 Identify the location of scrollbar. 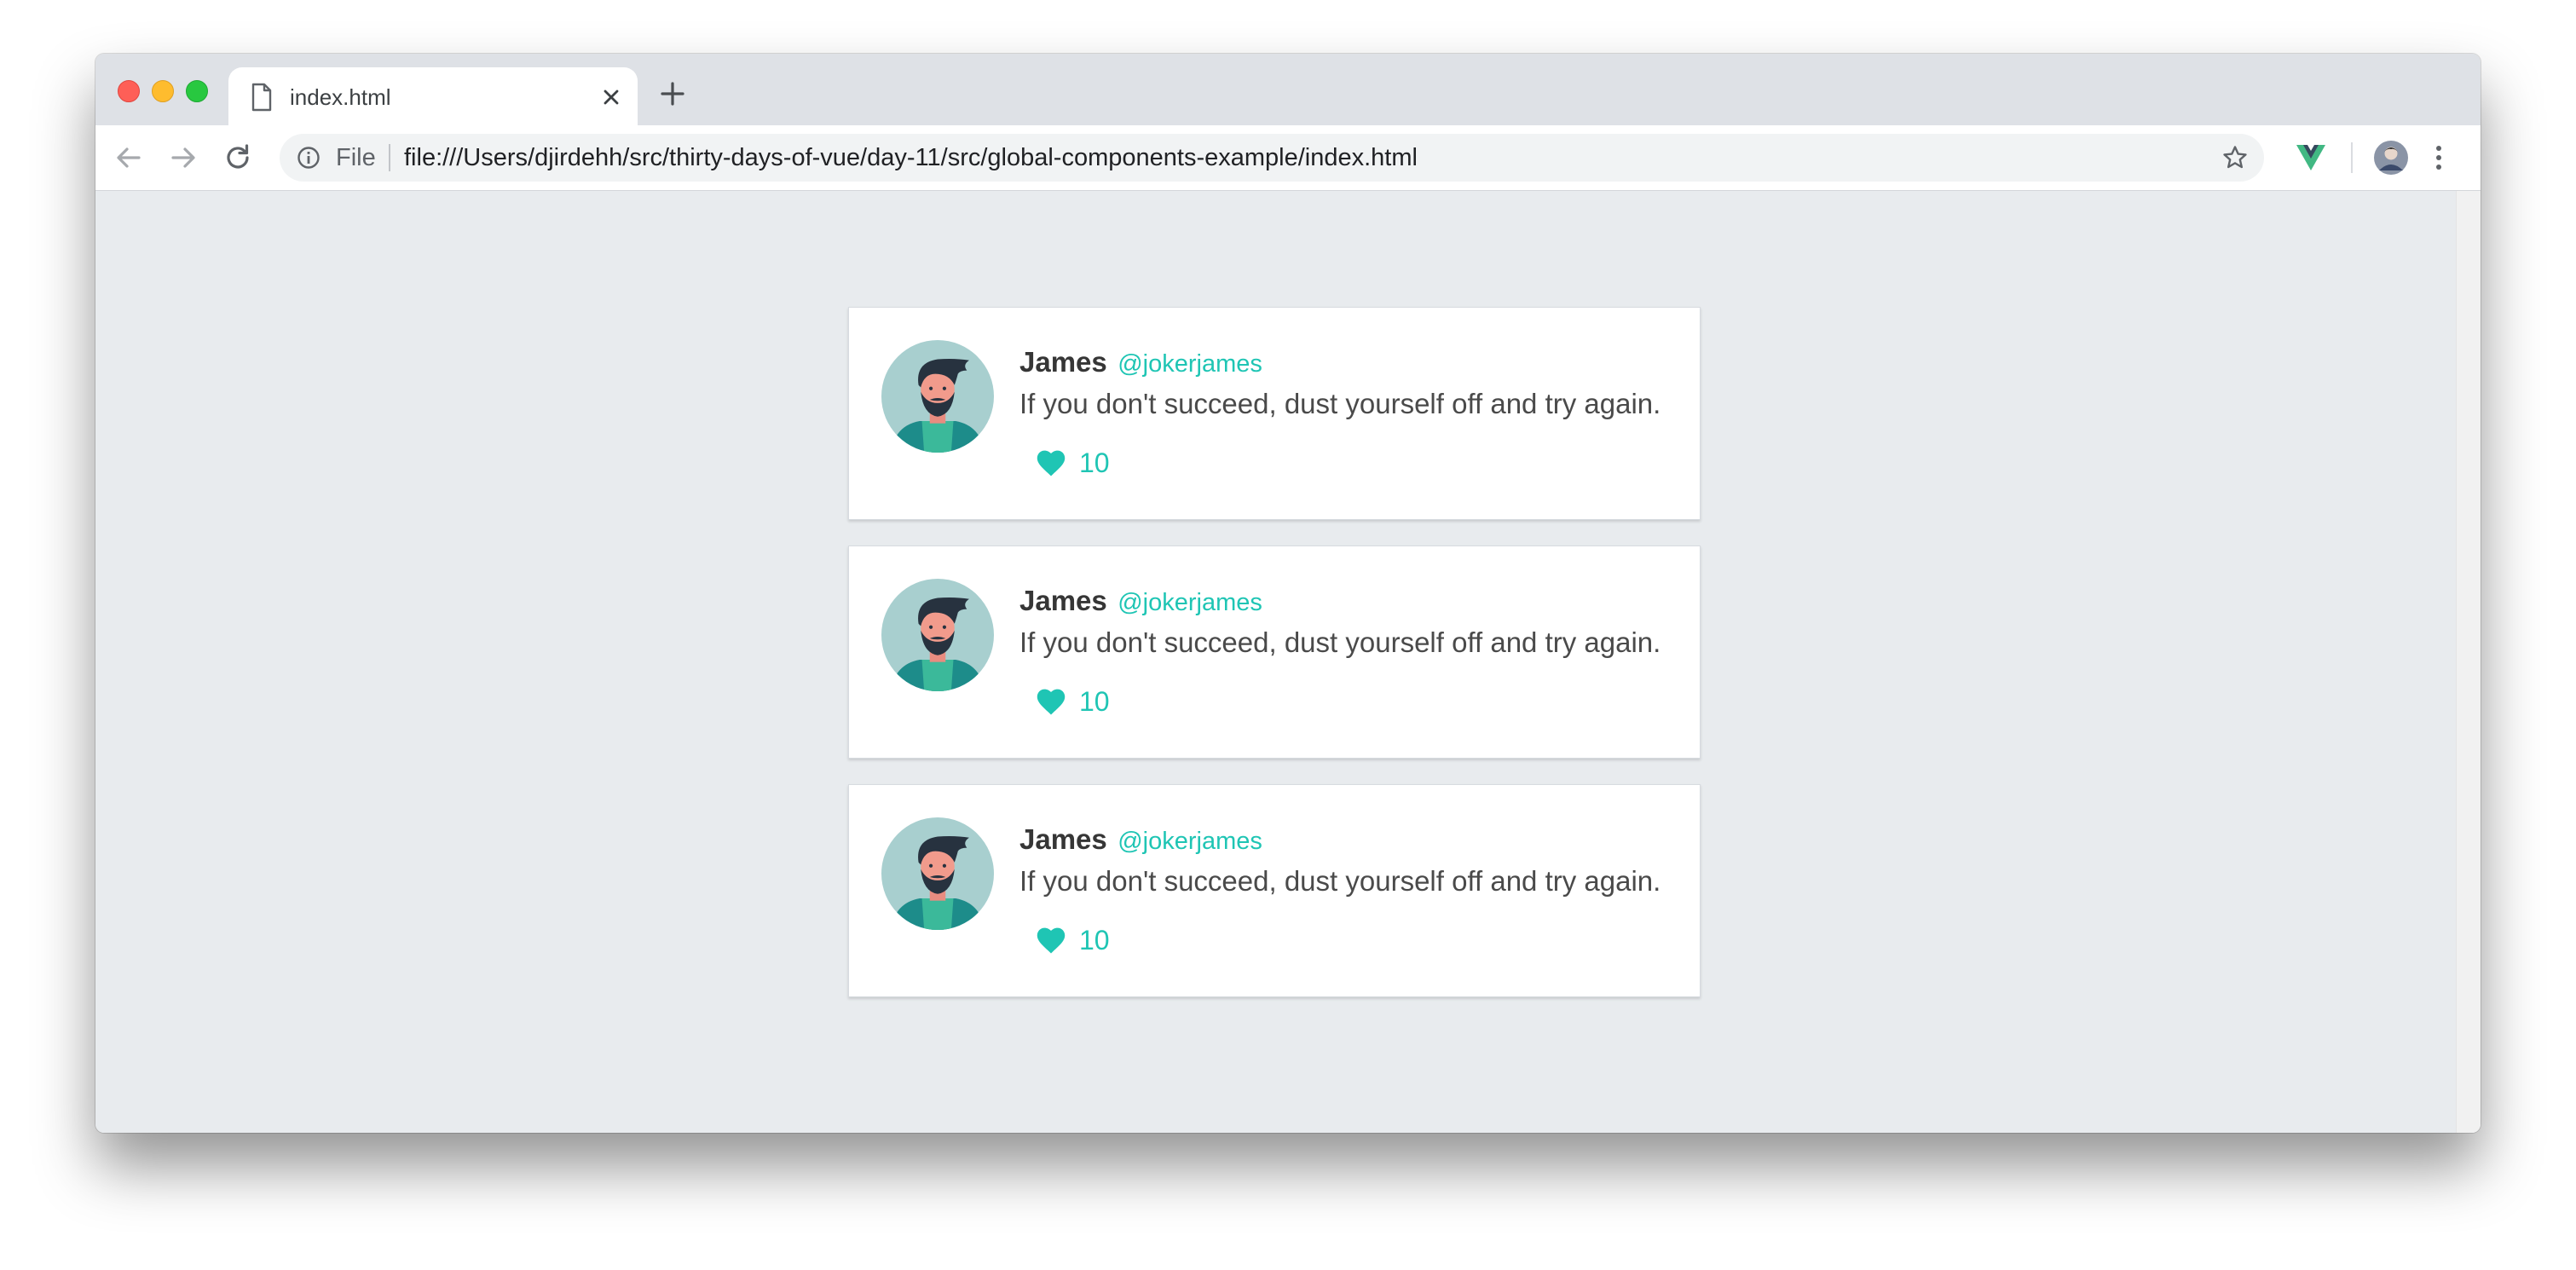
(2468, 662).